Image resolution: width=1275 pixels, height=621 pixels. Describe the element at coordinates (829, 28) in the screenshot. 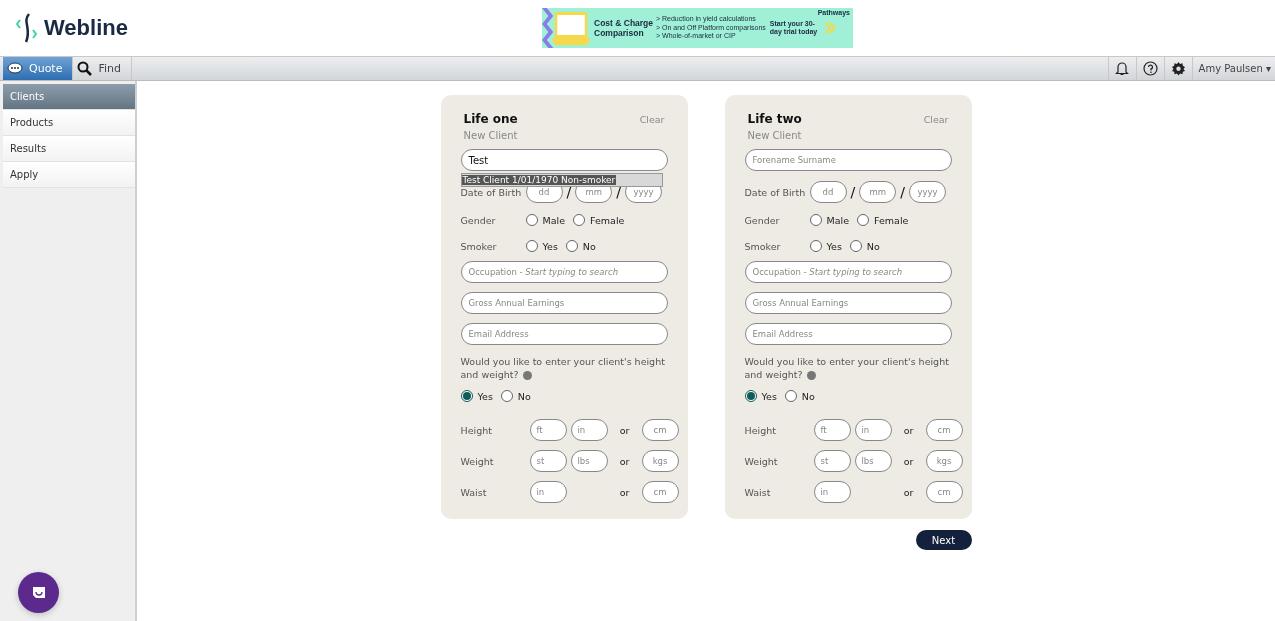

I see `chevron-icon` at that location.